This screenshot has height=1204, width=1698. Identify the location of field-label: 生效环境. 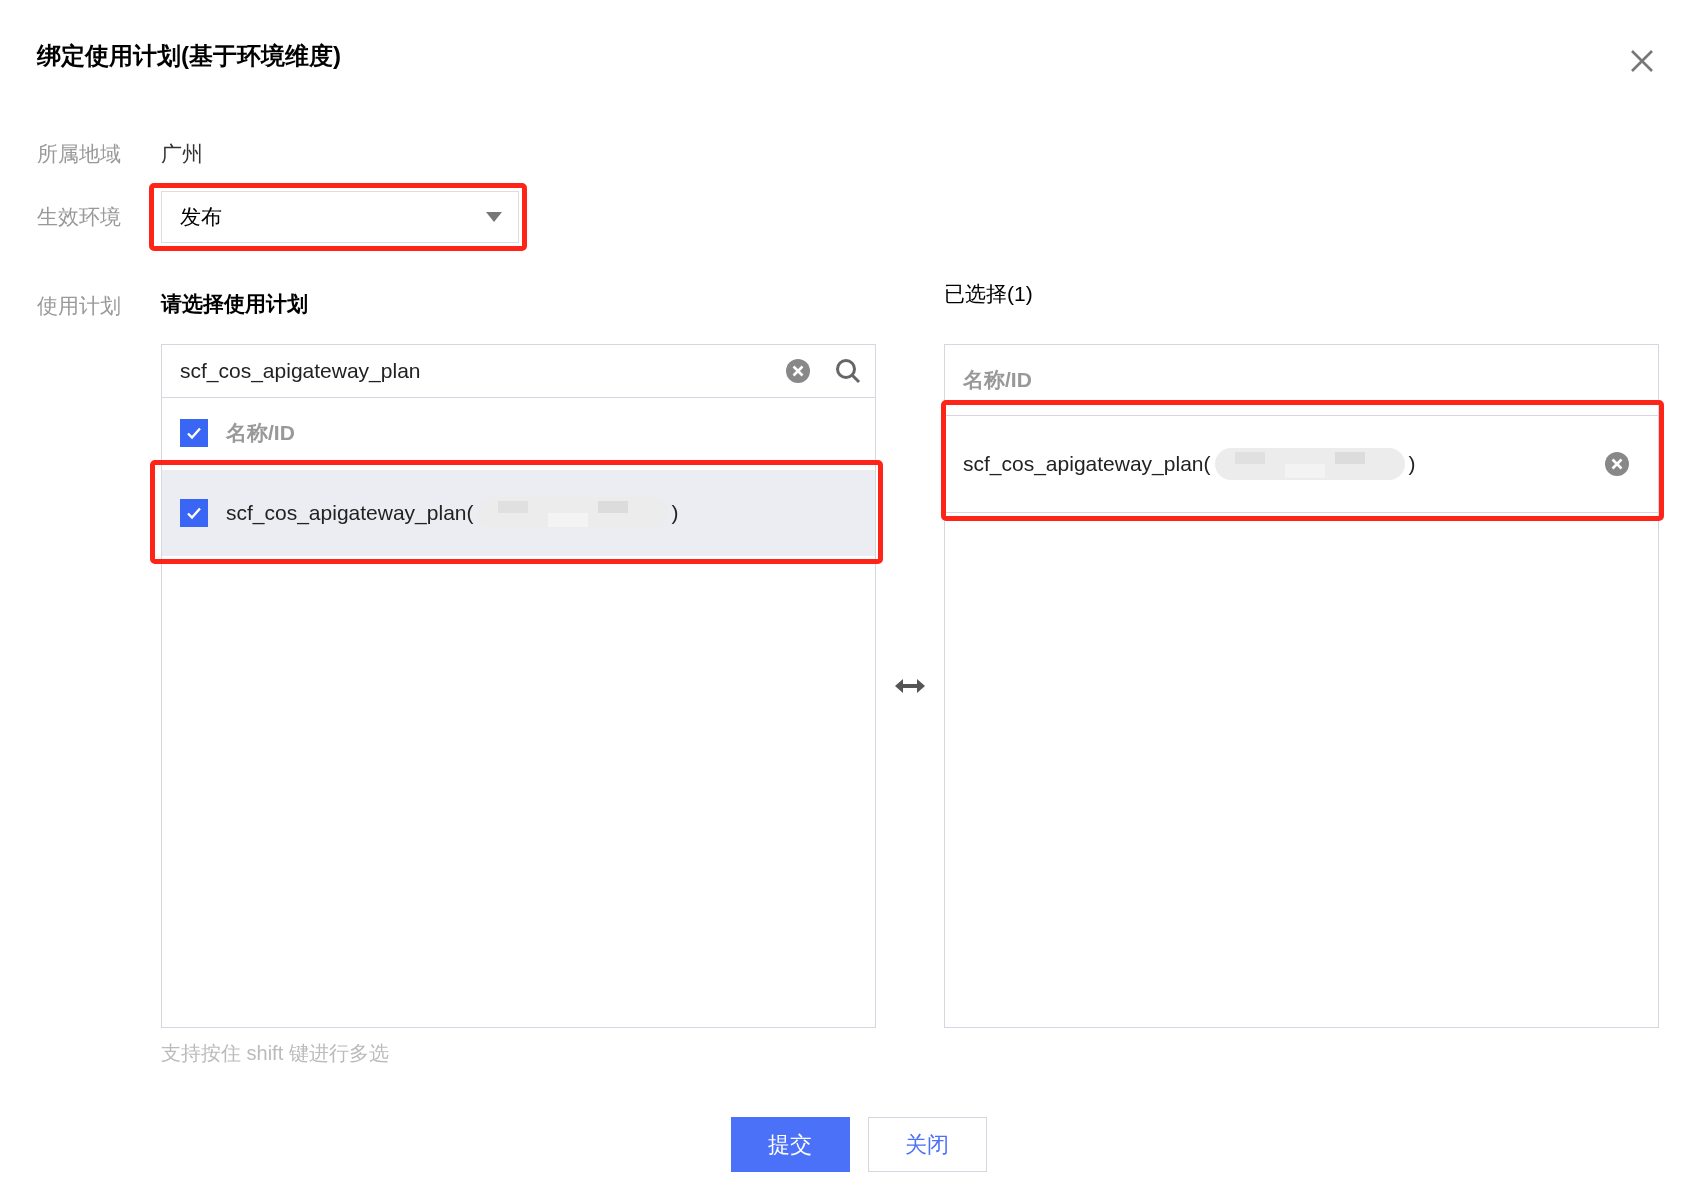
(79, 217).